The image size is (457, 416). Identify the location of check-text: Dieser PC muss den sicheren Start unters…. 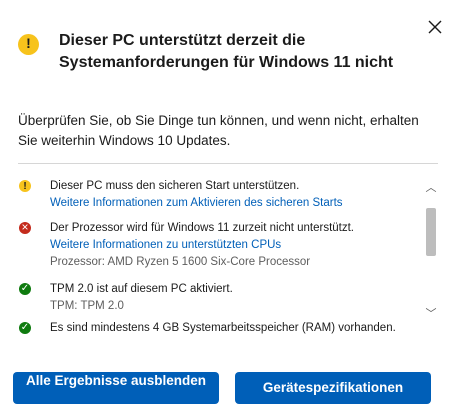
(175, 186).